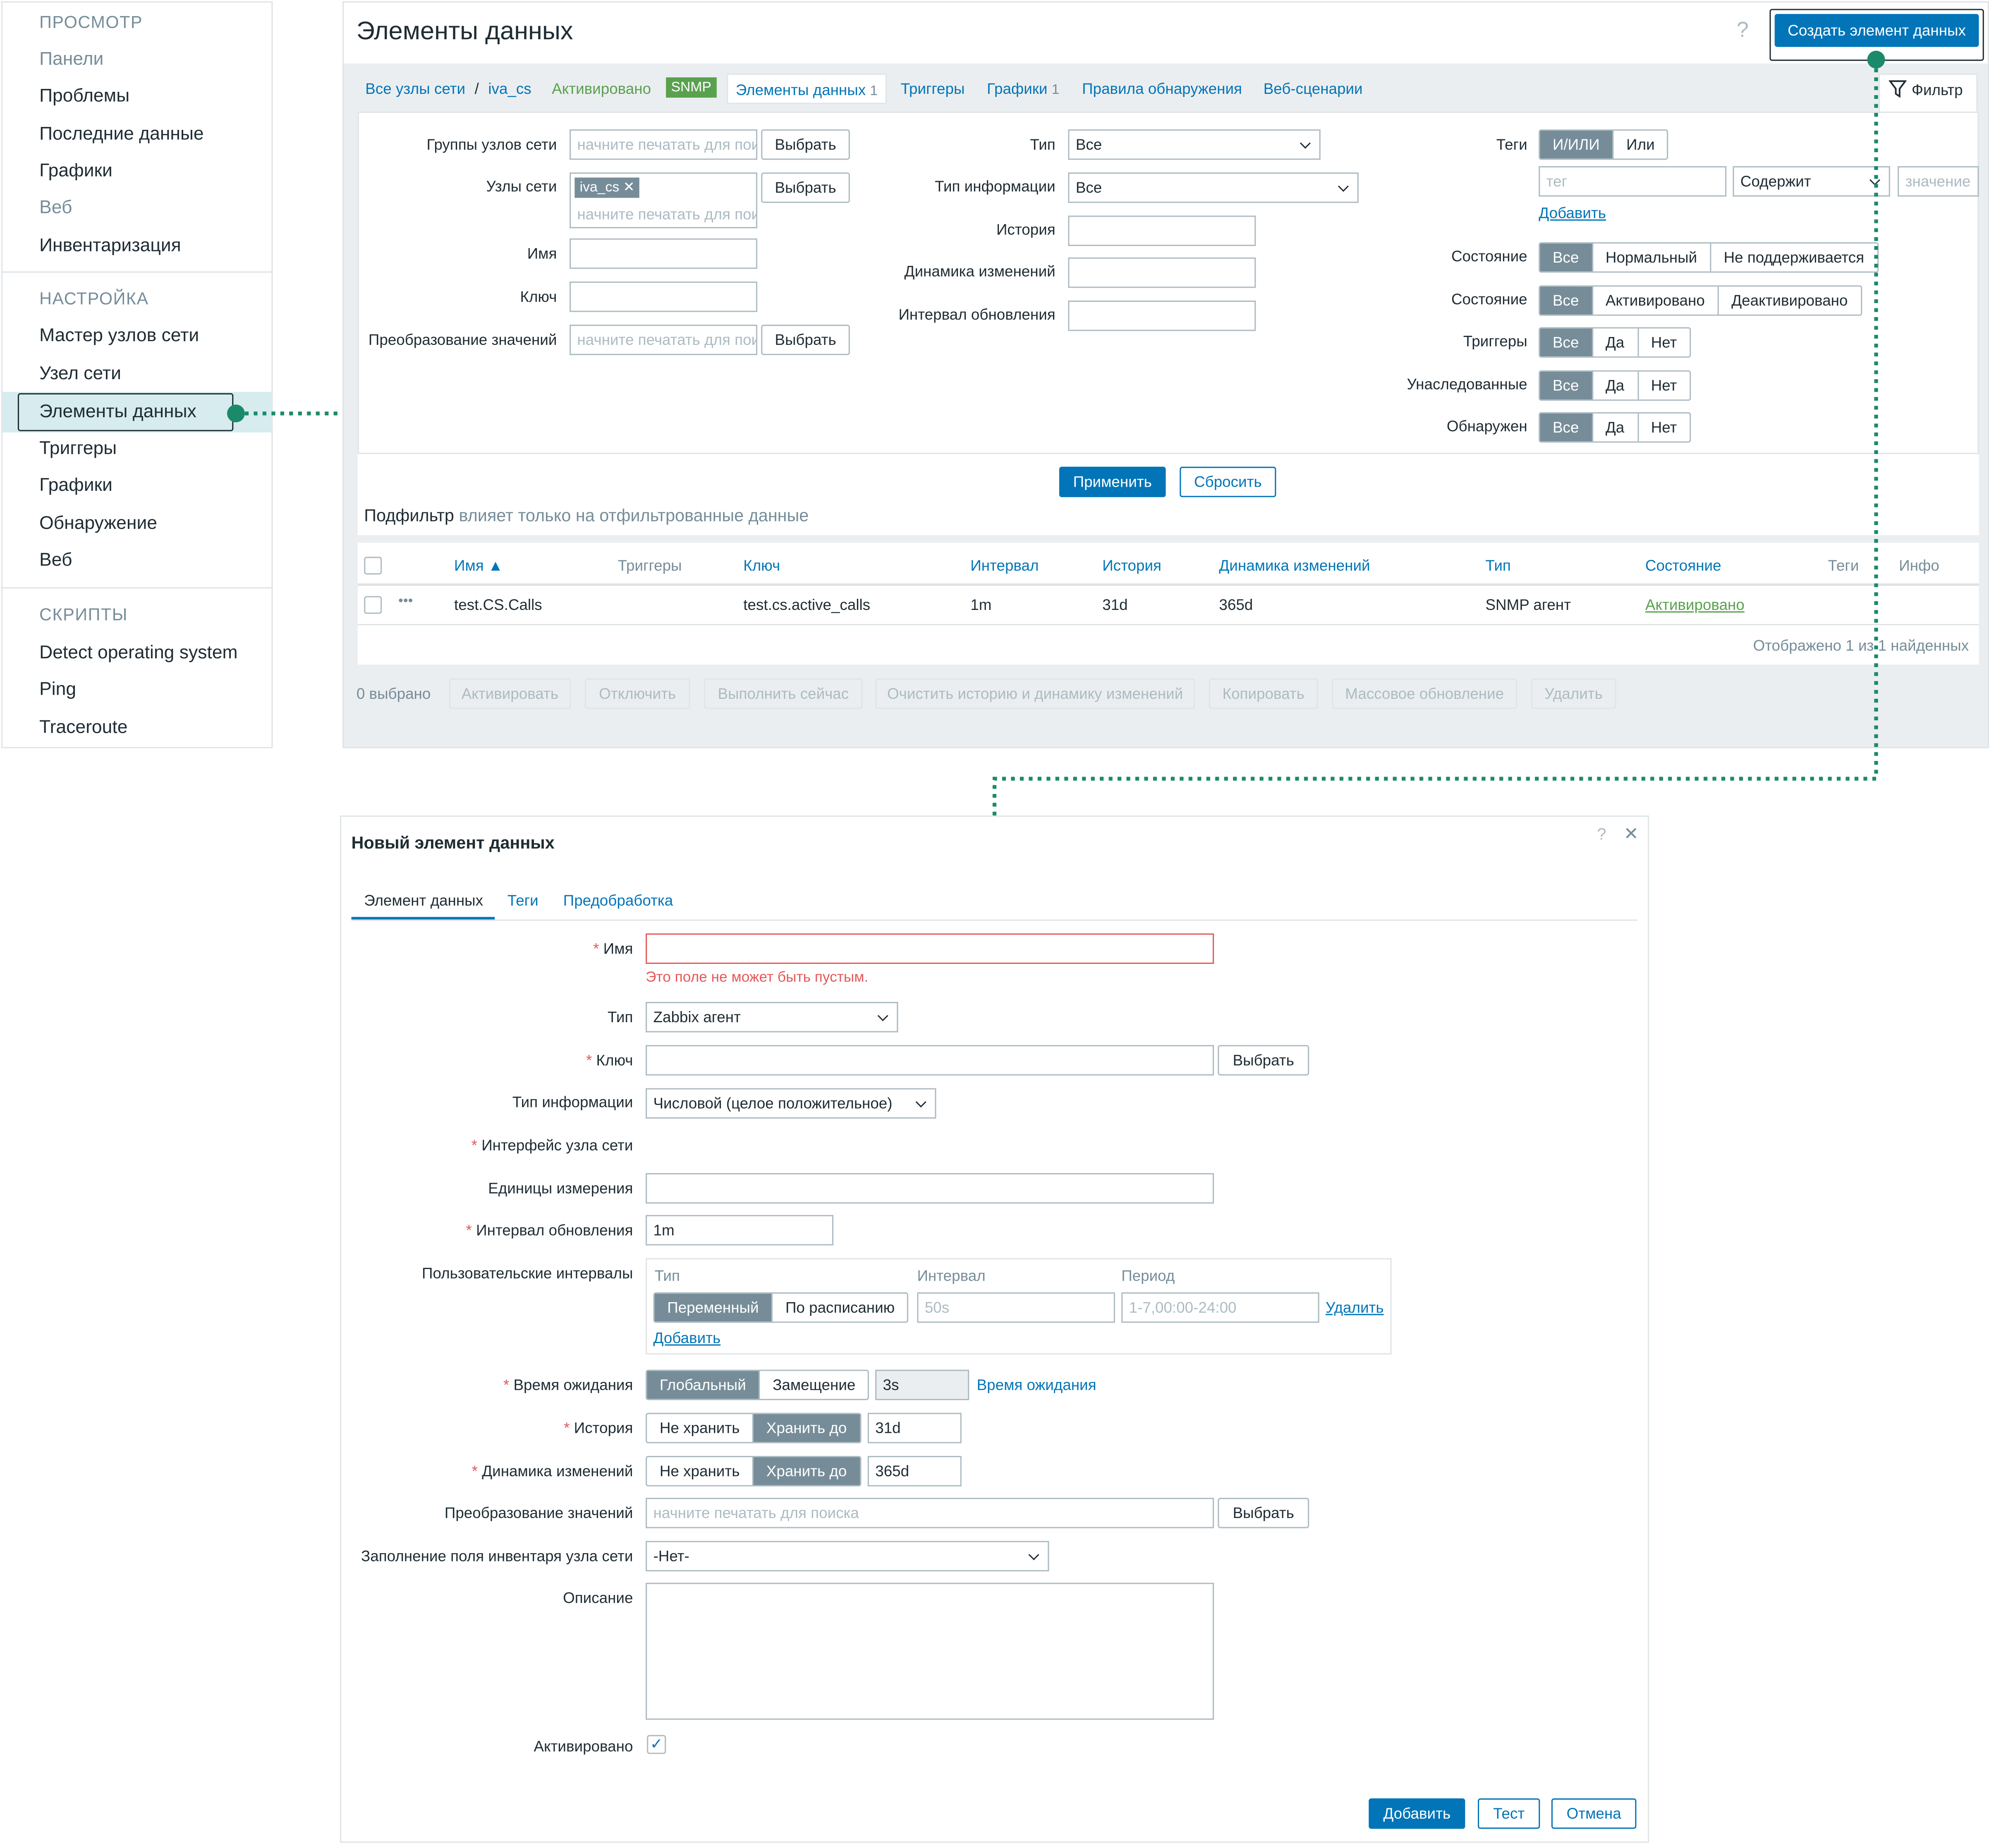  Describe the element at coordinates (560, 1188) in the screenshot. I see `units-label: Единицы измерения` at that location.